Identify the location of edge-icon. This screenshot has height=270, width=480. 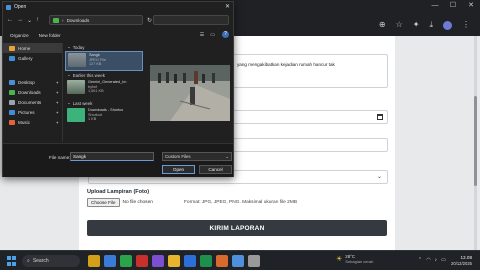
(110, 261).